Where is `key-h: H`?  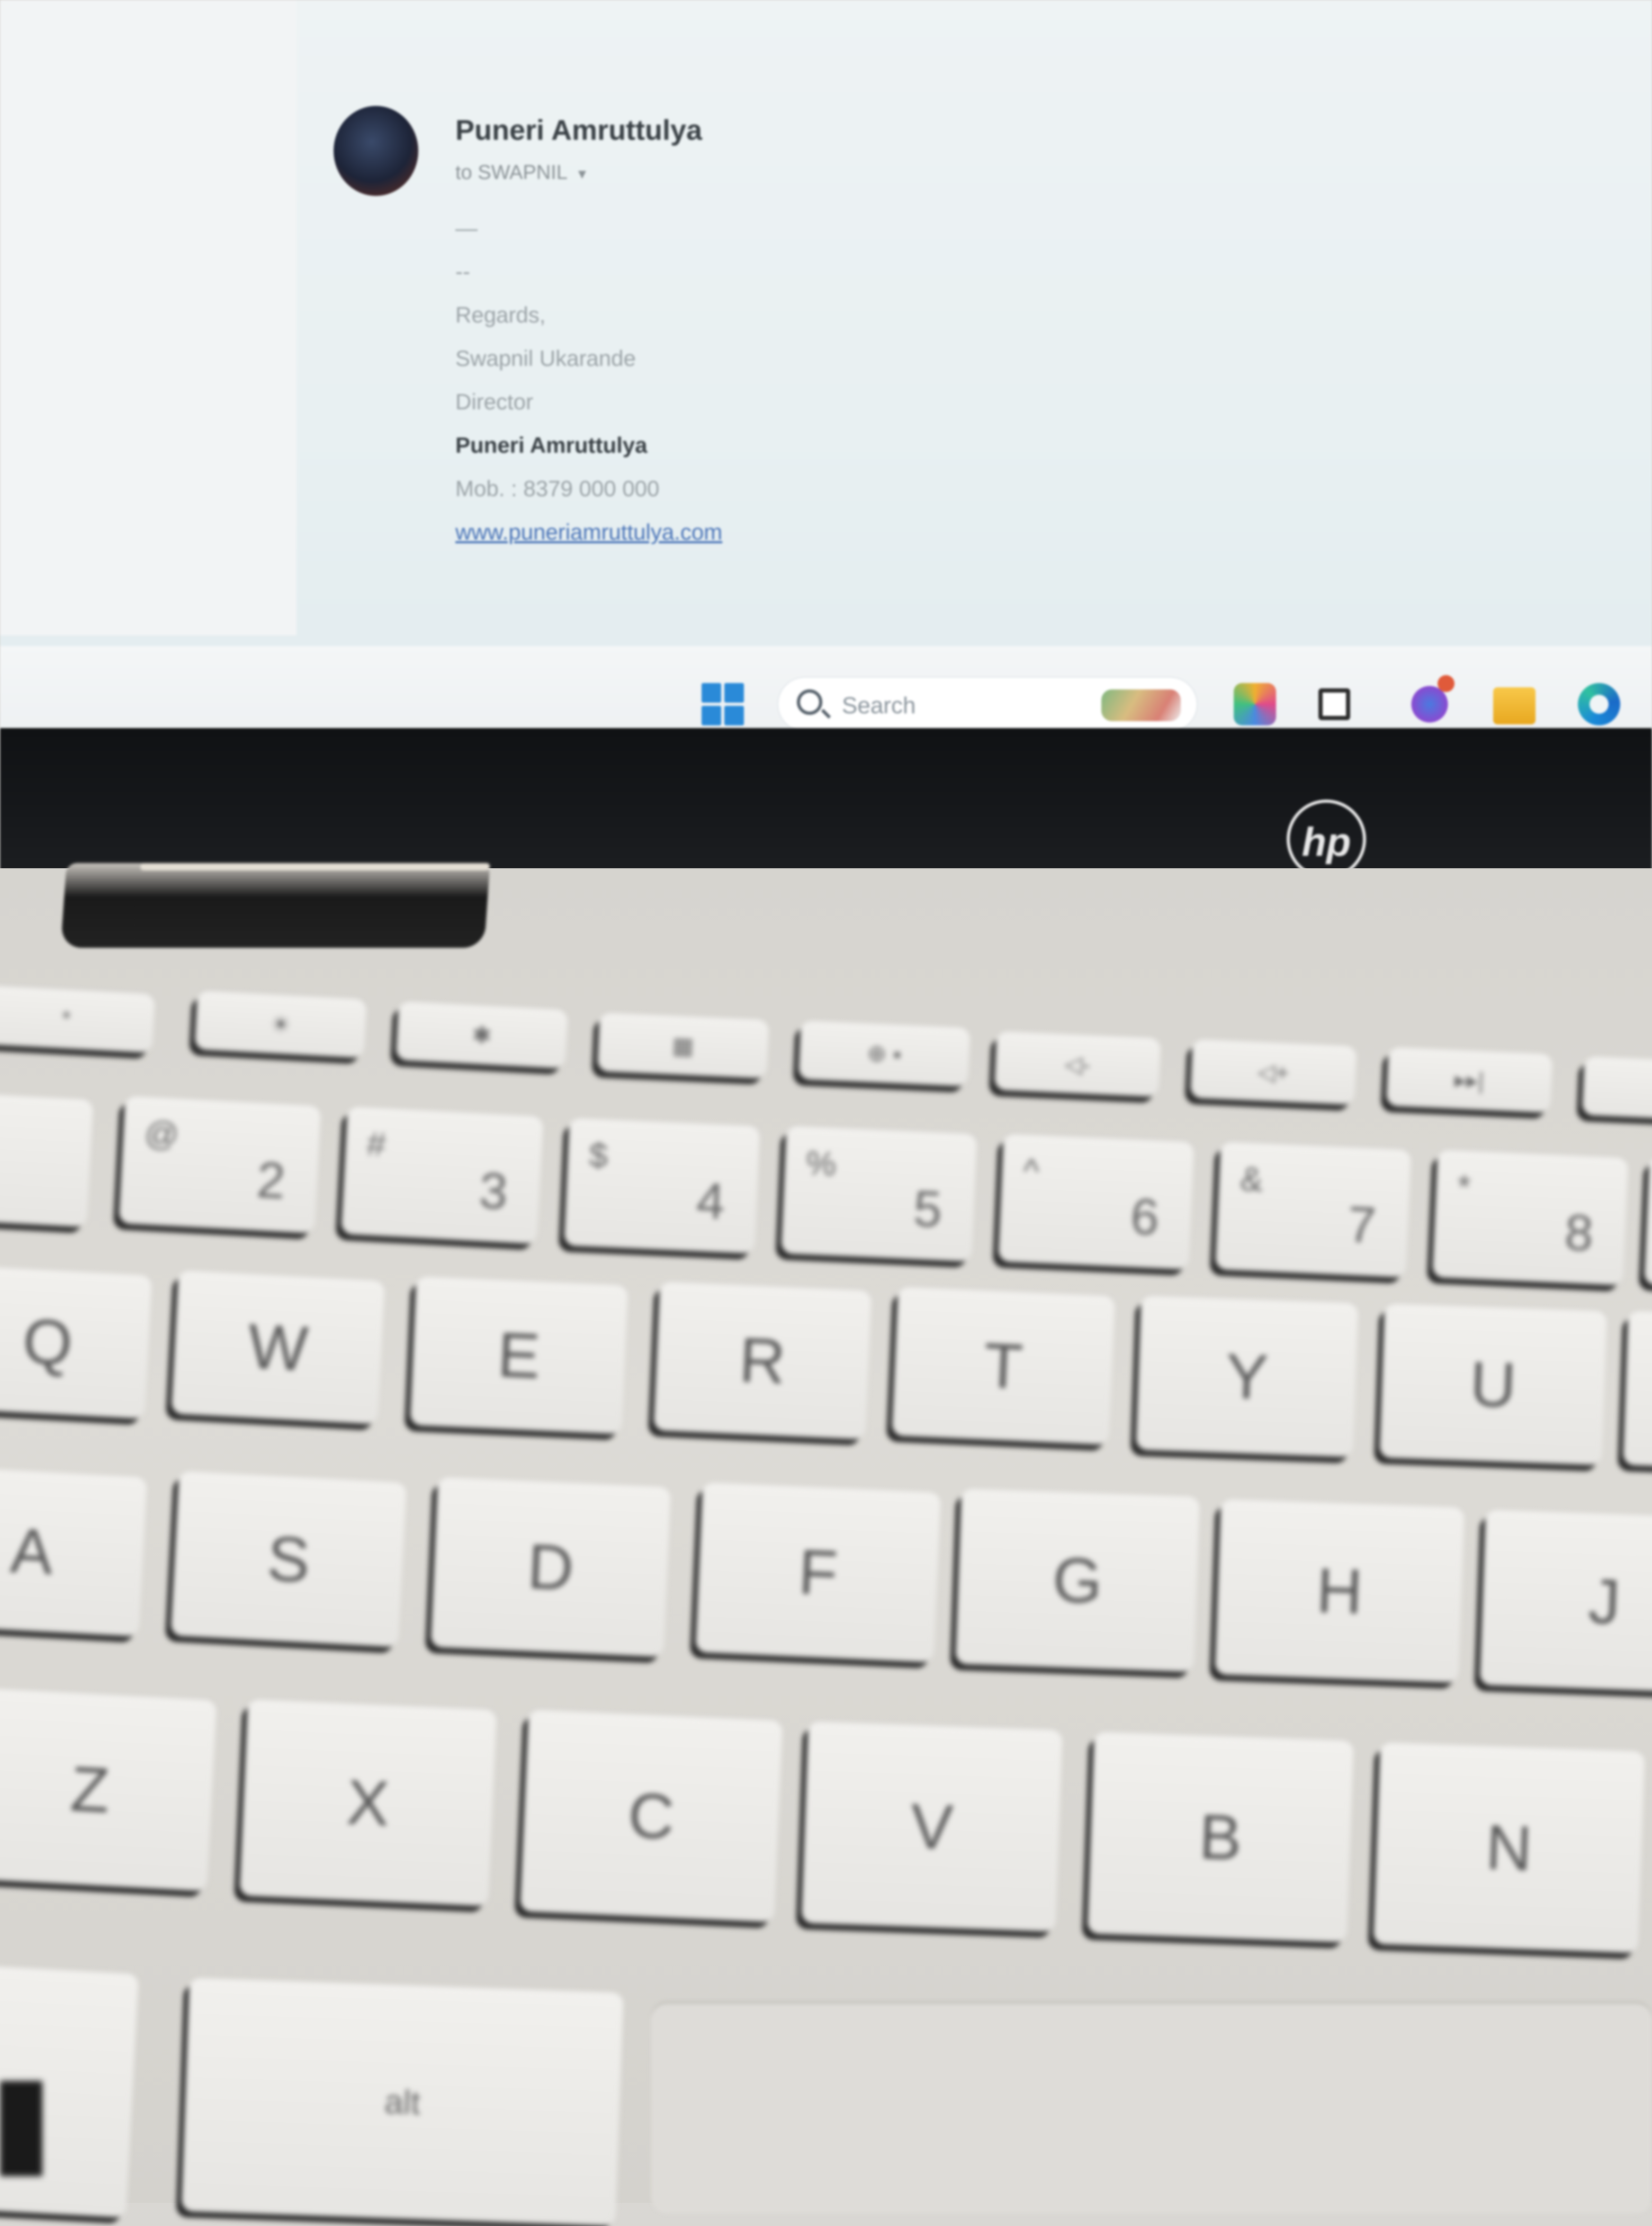
key-h: H is located at coordinates (1340, 1591).